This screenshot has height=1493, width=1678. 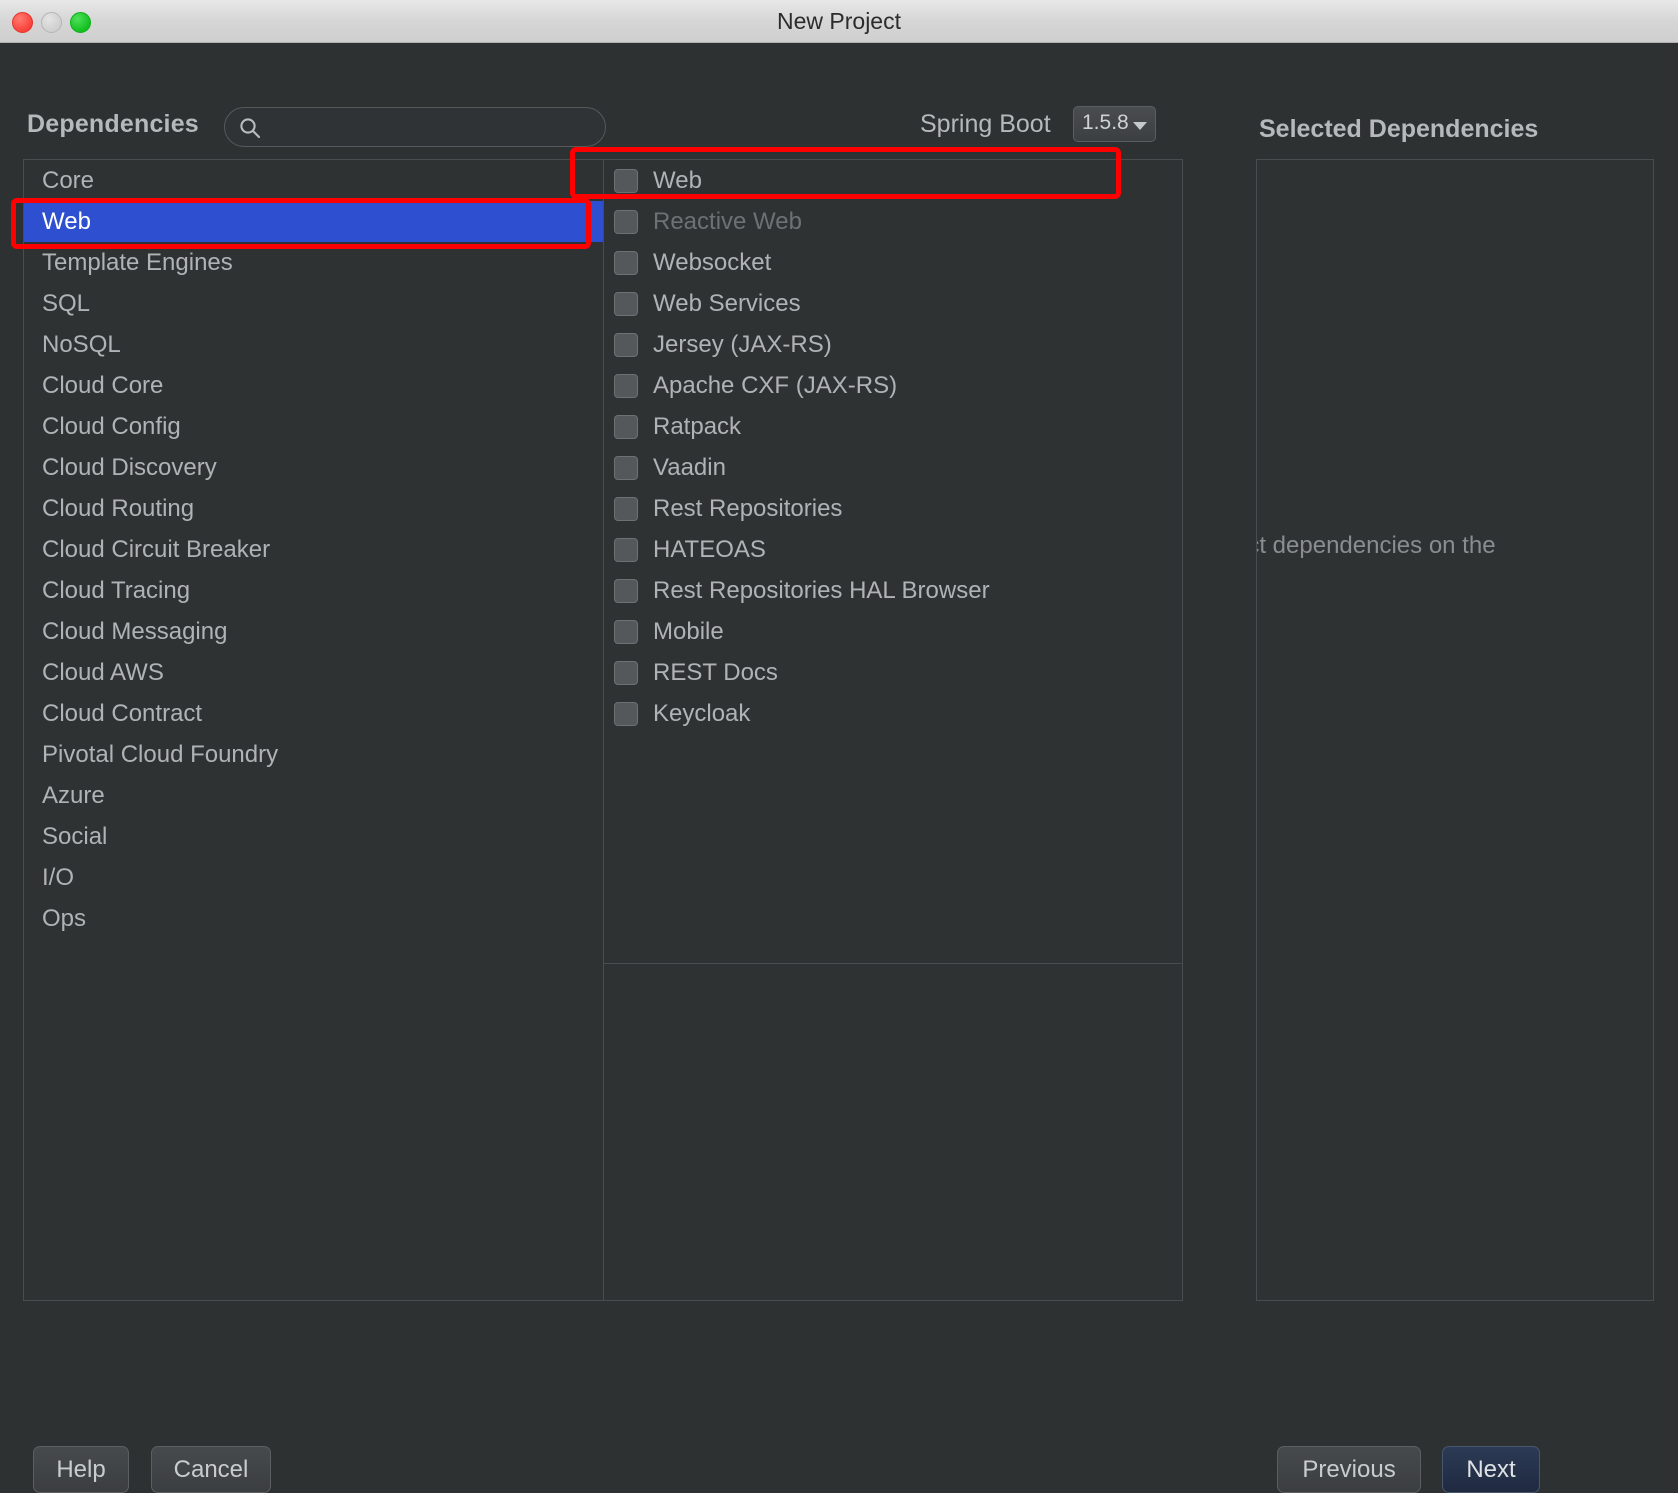 What do you see at coordinates (893, 672) in the screenshot?
I see `dependency-item: REST Docs` at bounding box center [893, 672].